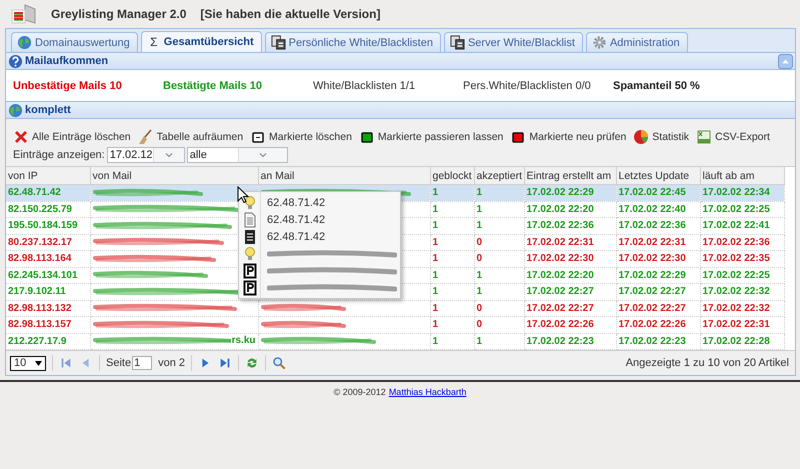 The width and height of the screenshot is (800, 469). What do you see at coordinates (427, 392) in the screenshot?
I see `author-link: Matthias Hackbarth` at bounding box center [427, 392].